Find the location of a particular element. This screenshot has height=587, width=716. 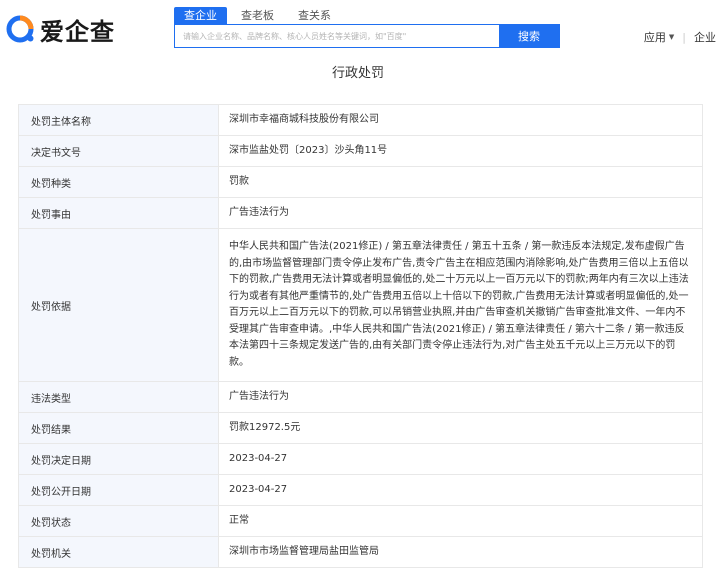

tab-search-company: 查企业 is located at coordinates (200, 16).